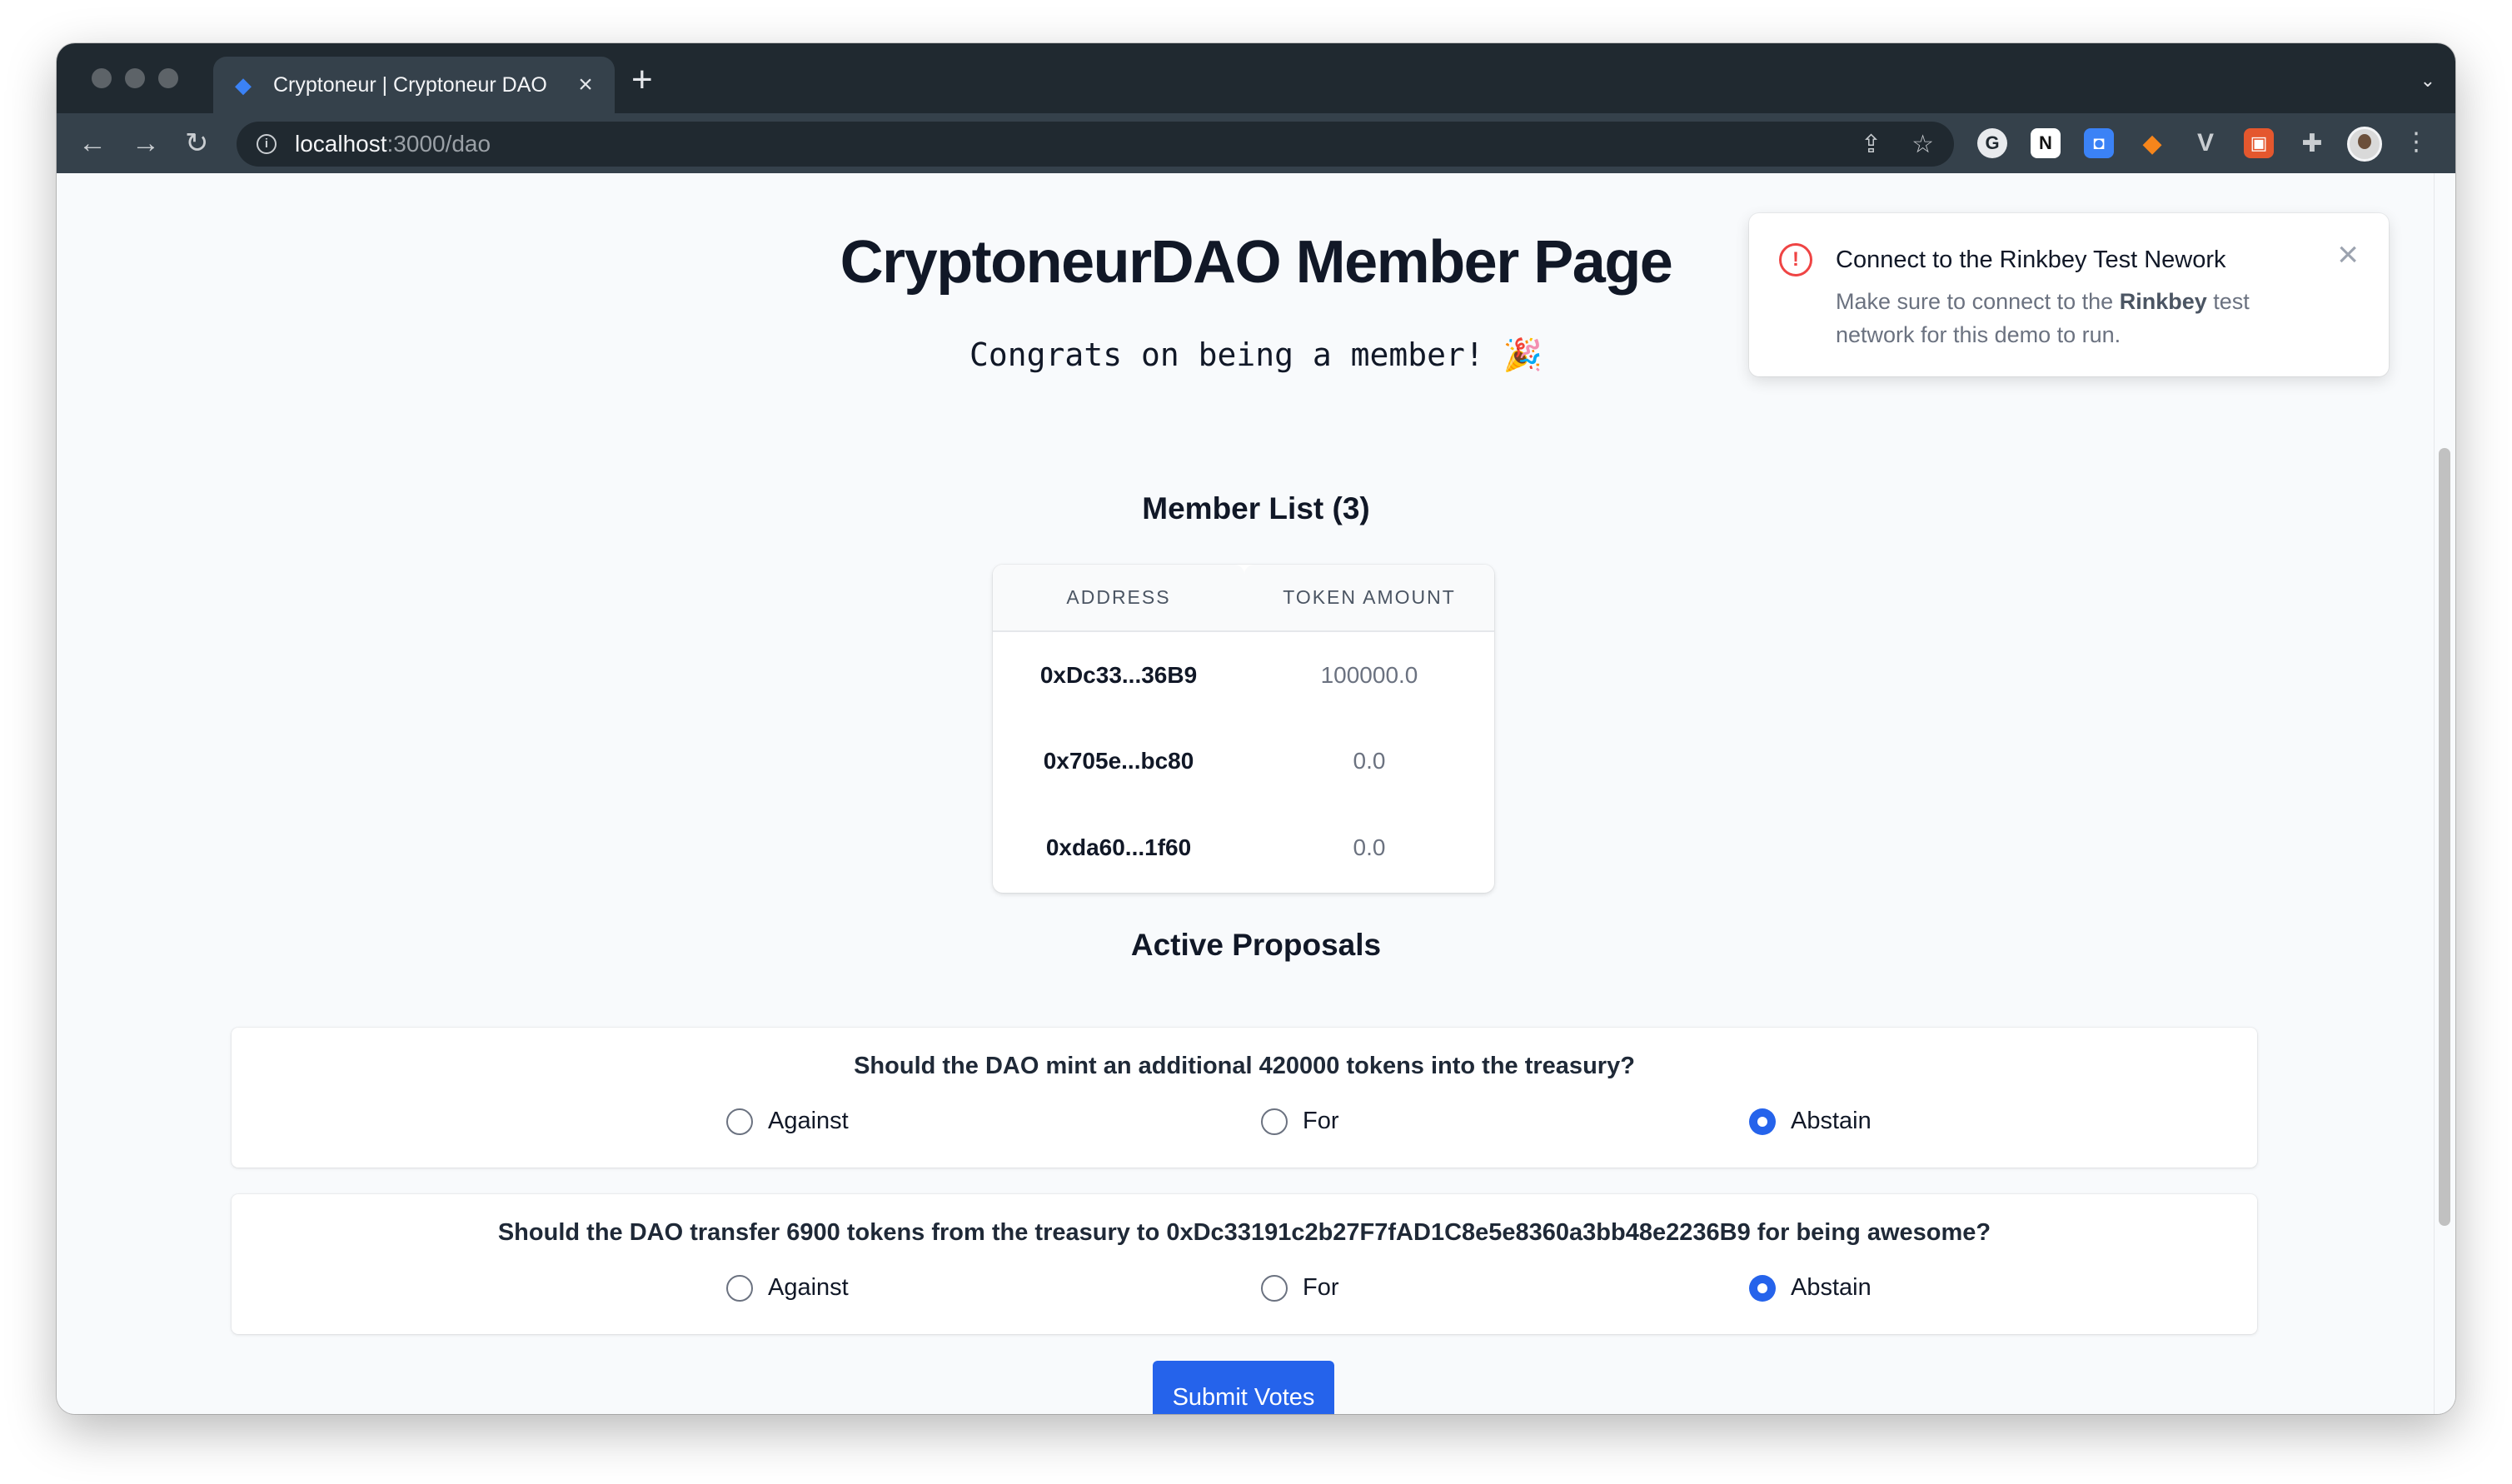  I want to click on scrollbar, so click(2444, 793).